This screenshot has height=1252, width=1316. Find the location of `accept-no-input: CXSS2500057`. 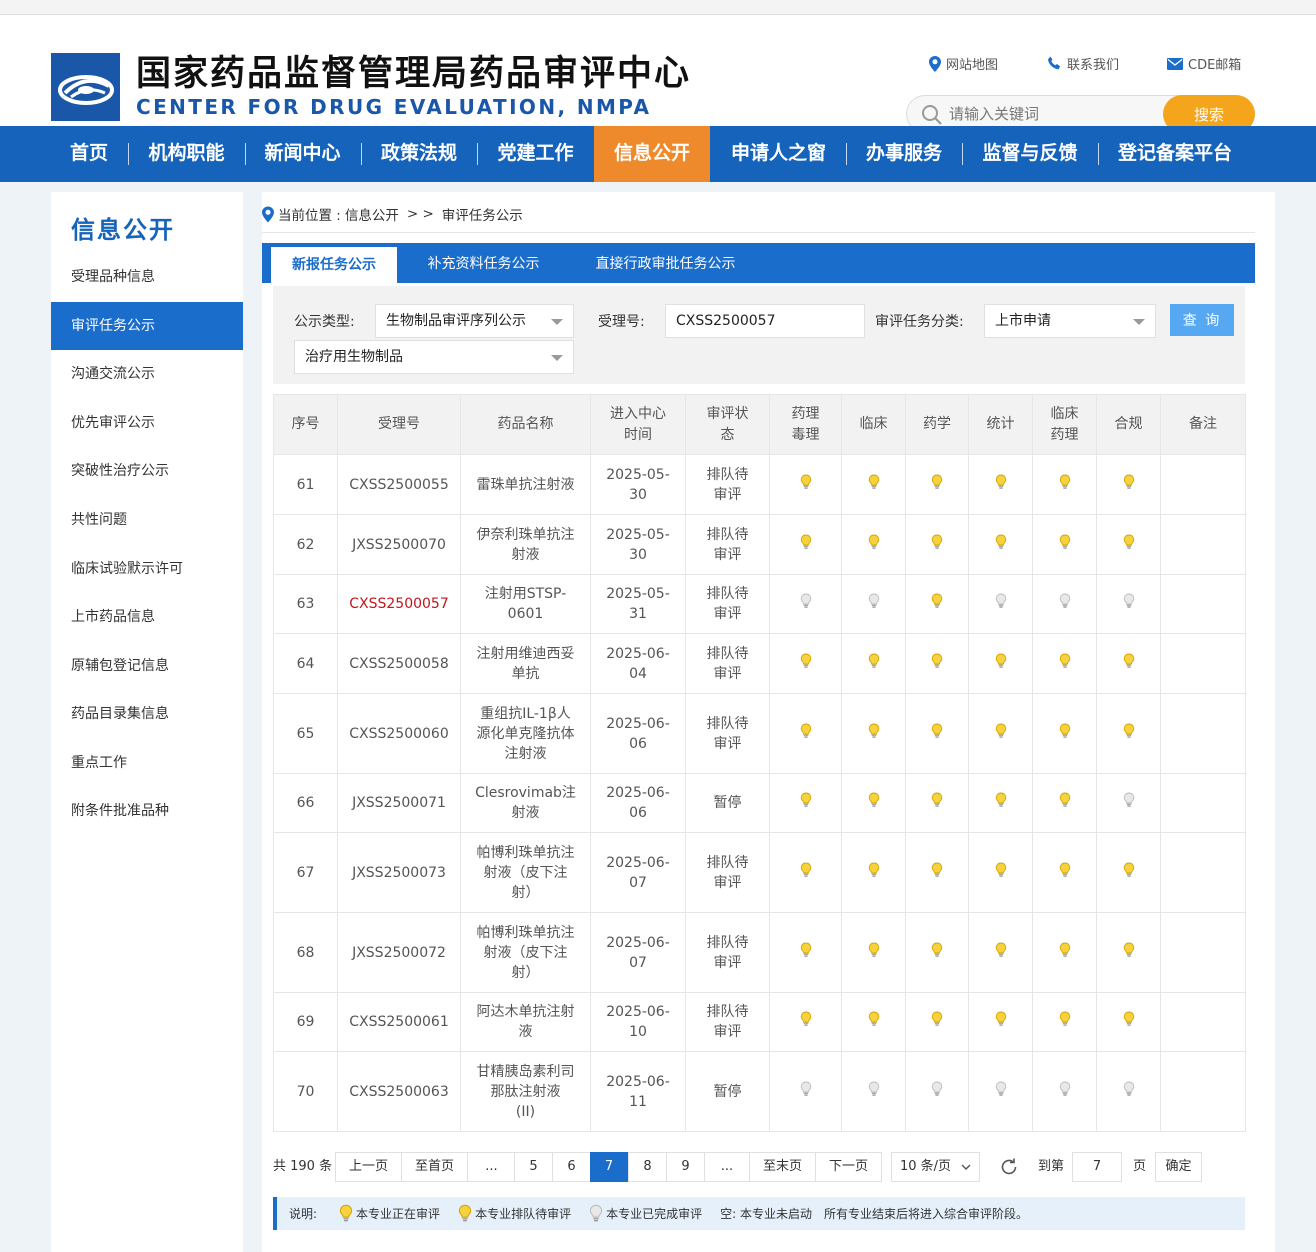

accept-no-input: CXSS2500057 is located at coordinates (765, 321).